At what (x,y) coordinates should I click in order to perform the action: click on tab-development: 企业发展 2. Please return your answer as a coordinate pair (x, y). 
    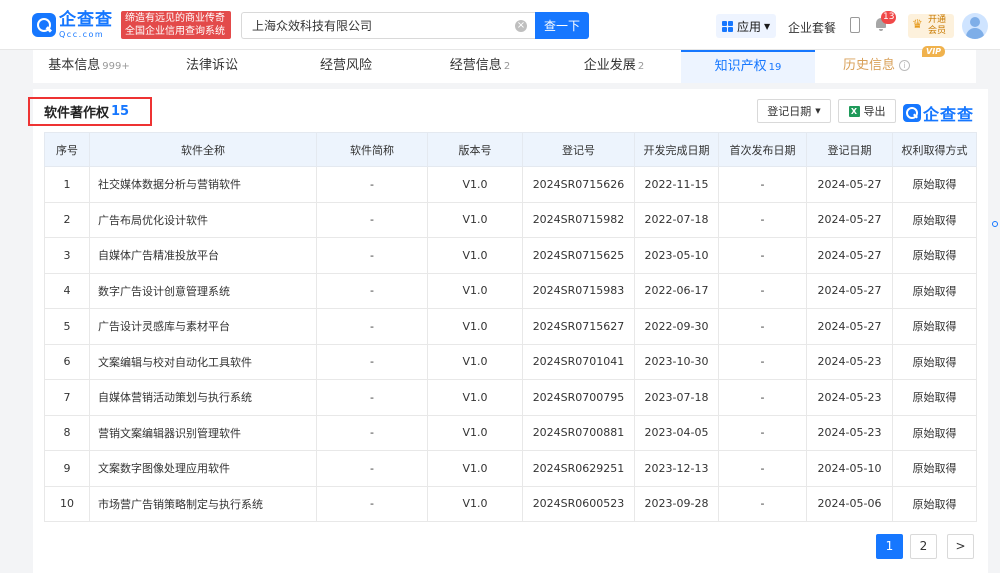
    Looking at the image, I should click on (614, 66).